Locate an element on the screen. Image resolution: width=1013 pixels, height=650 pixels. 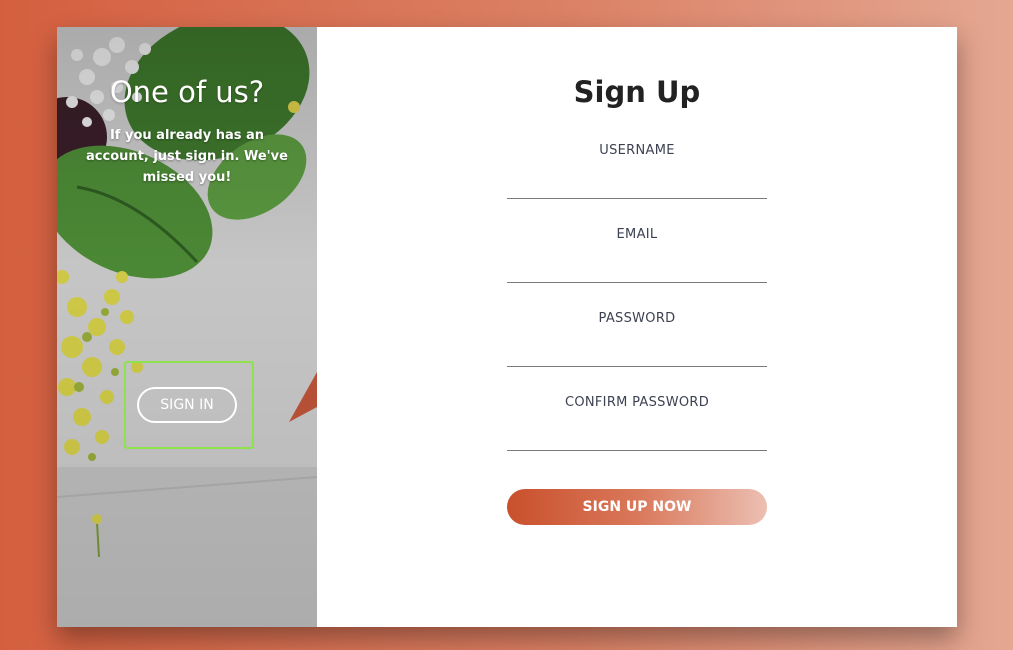
password-field-group: PASSWORD is located at coordinates (637, 339).